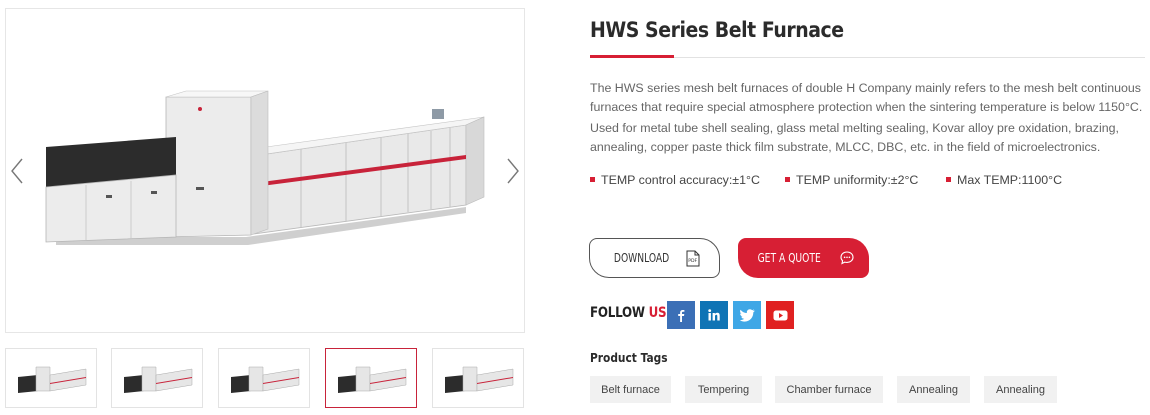 This screenshot has width=1150, height=415. I want to click on gallery-prev-arrow, so click(17, 171).